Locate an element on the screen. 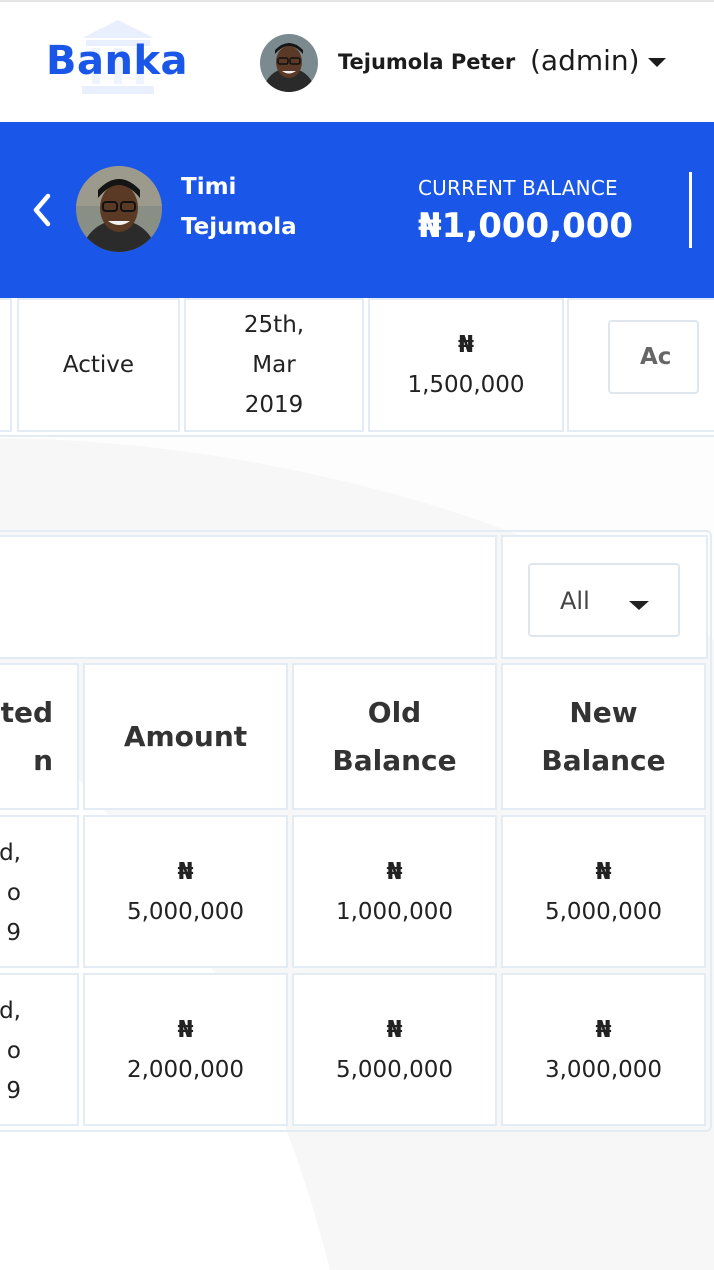  row1-date-line2: o is located at coordinates (13, 893).